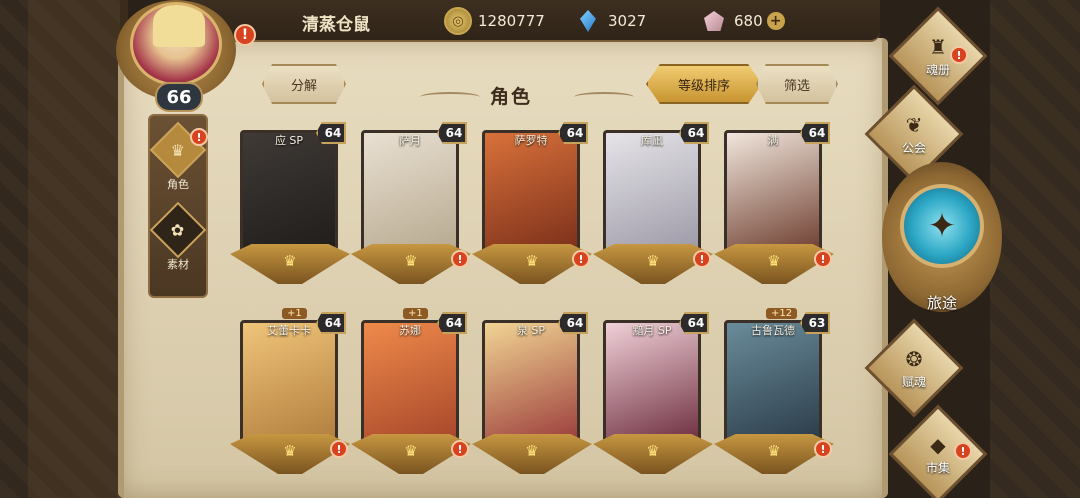 The width and height of the screenshot is (1080, 498). I want to click on nav-talent: ❂ 赋魂, so click(914, 368).